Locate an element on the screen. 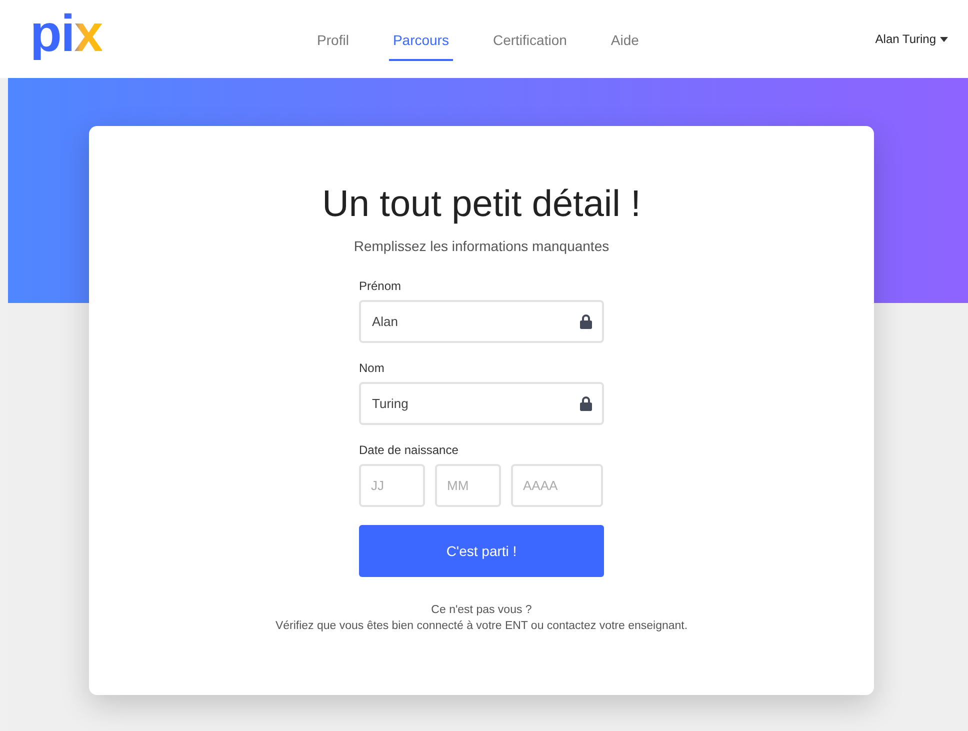 Image resolution: width=968 pixels, height=731 pixels. date-input: MM is located at coordinates (468, 486).